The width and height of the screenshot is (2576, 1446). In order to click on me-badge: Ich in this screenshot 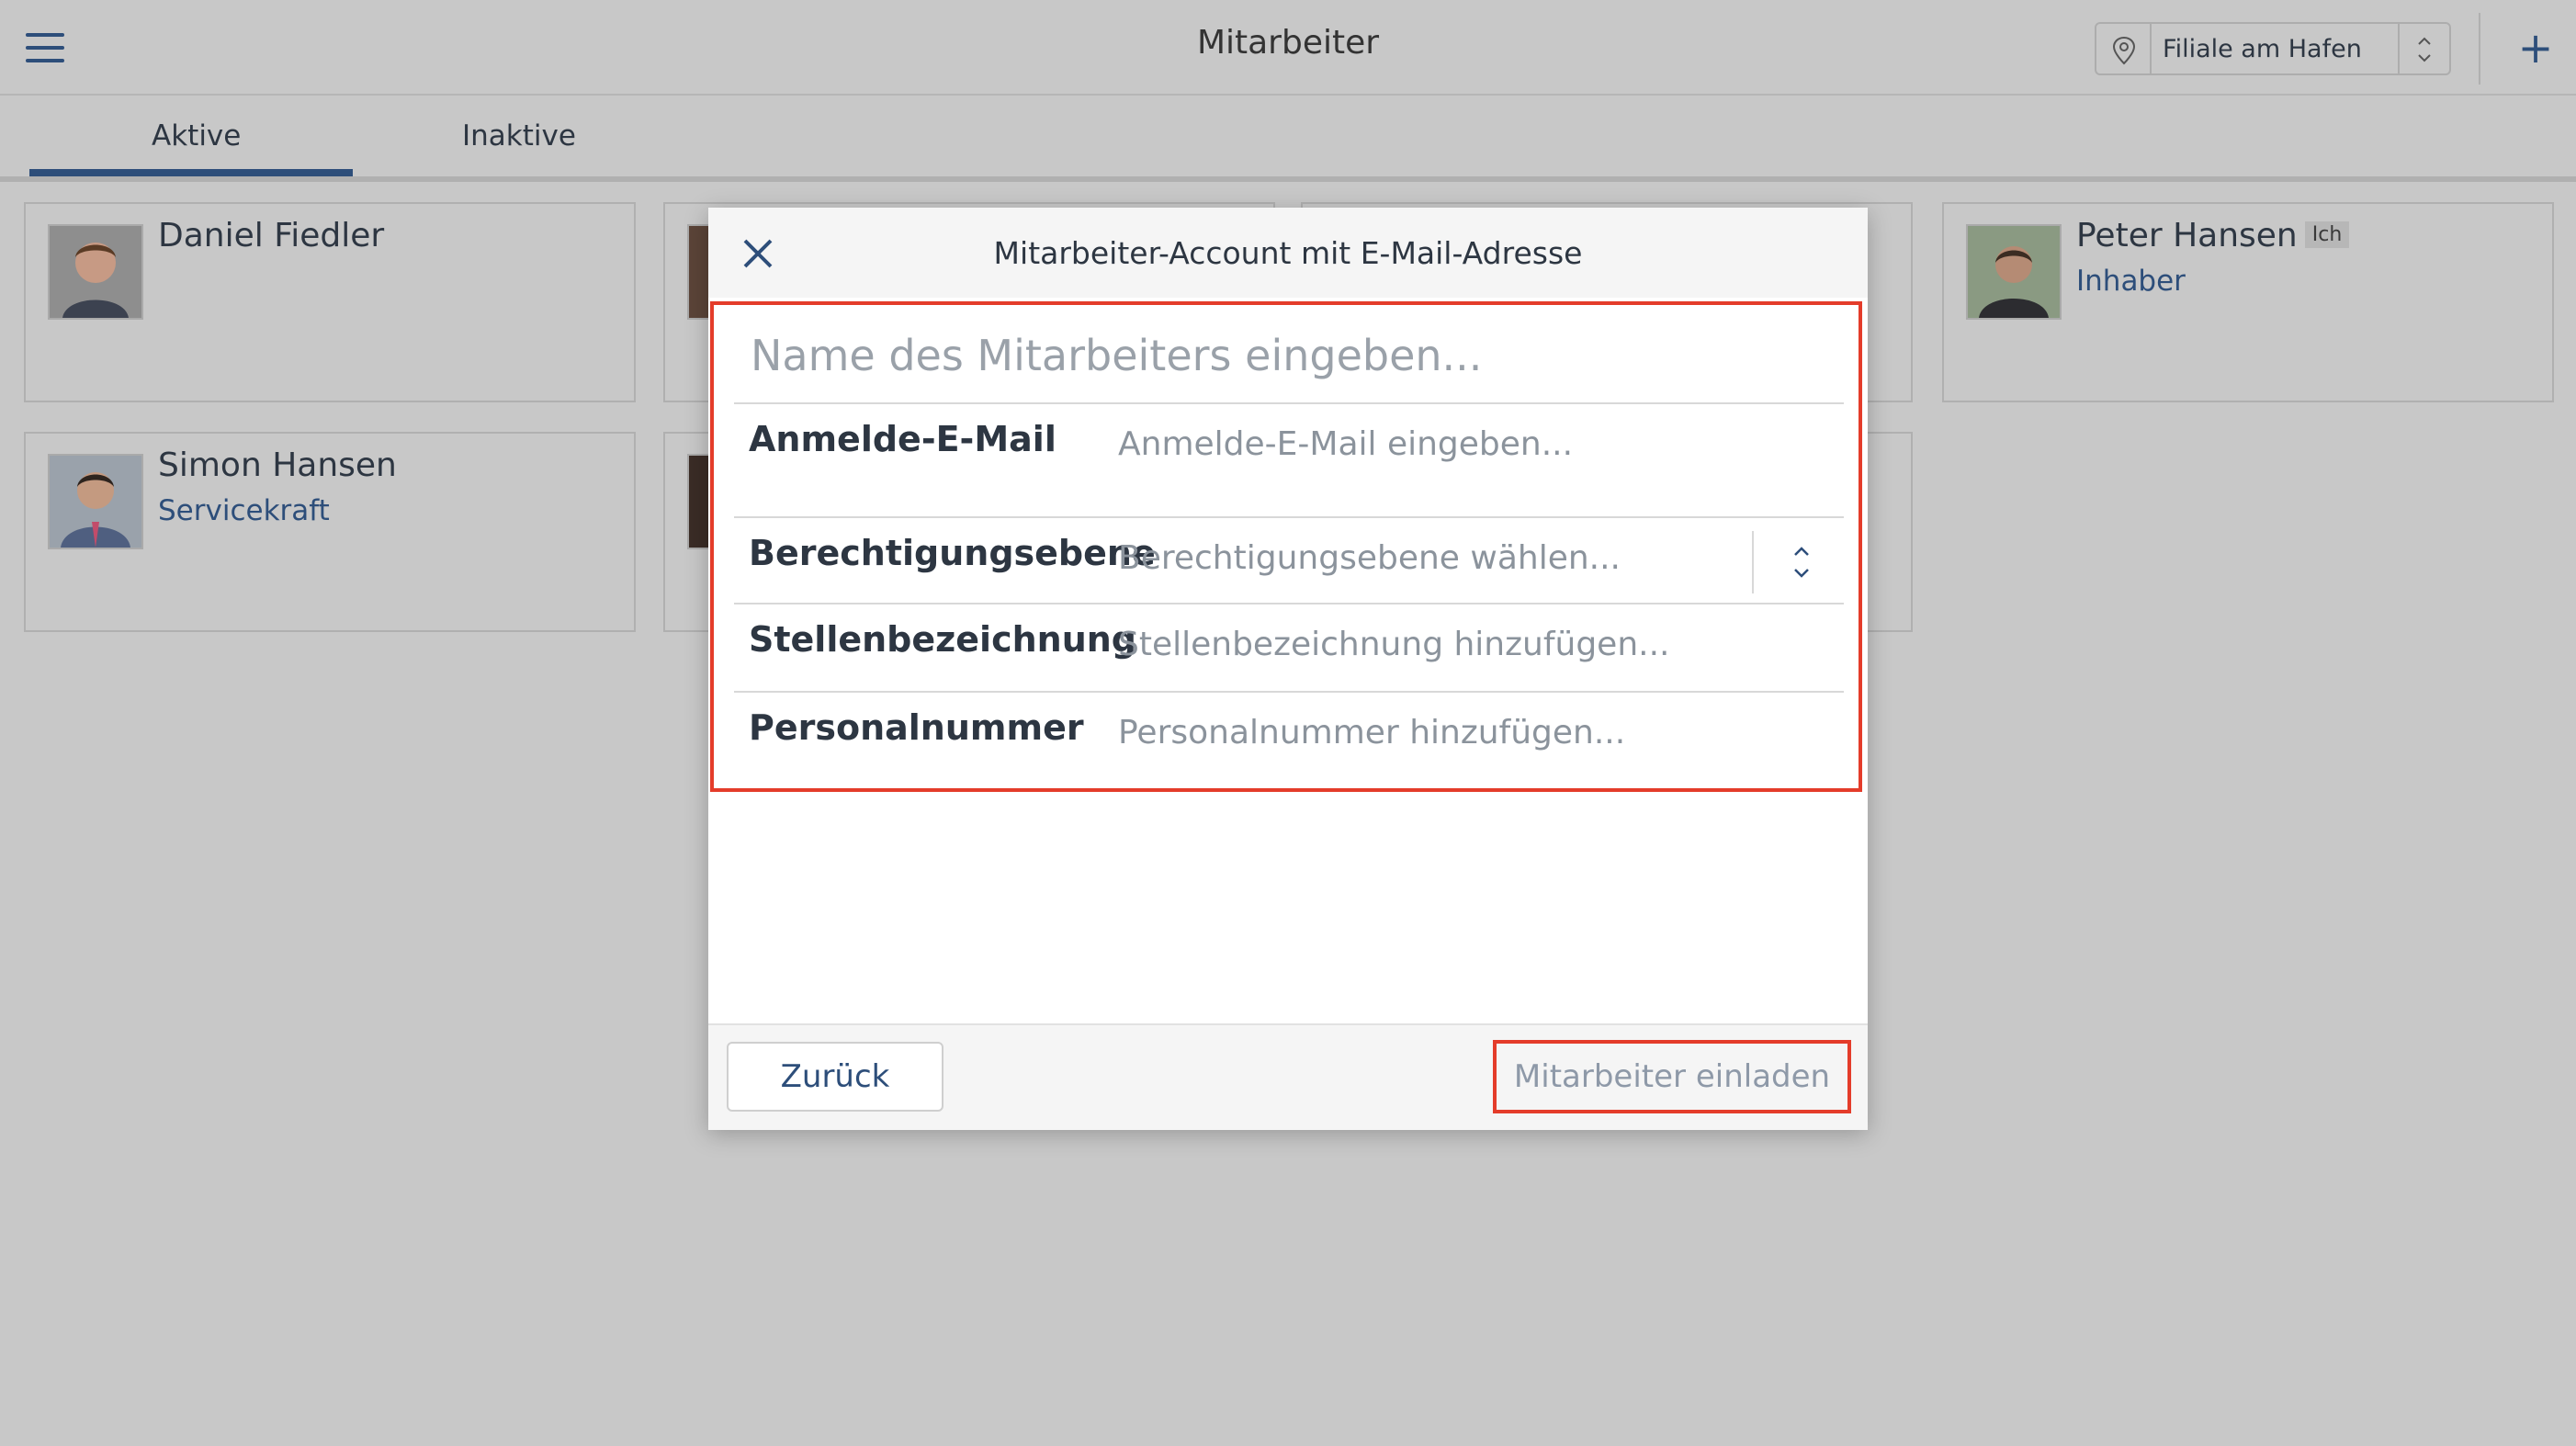, I will do `click(2327, 234)`.